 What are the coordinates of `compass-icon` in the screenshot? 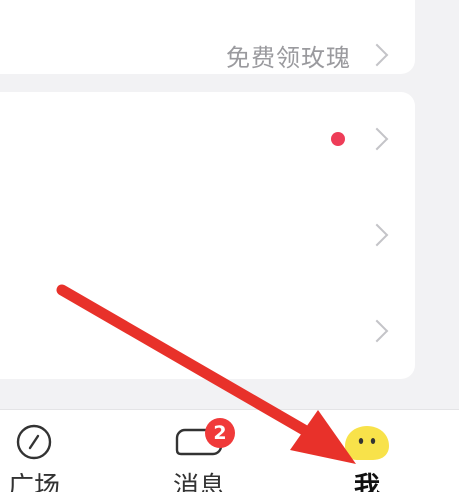 It's located at (34, 442).